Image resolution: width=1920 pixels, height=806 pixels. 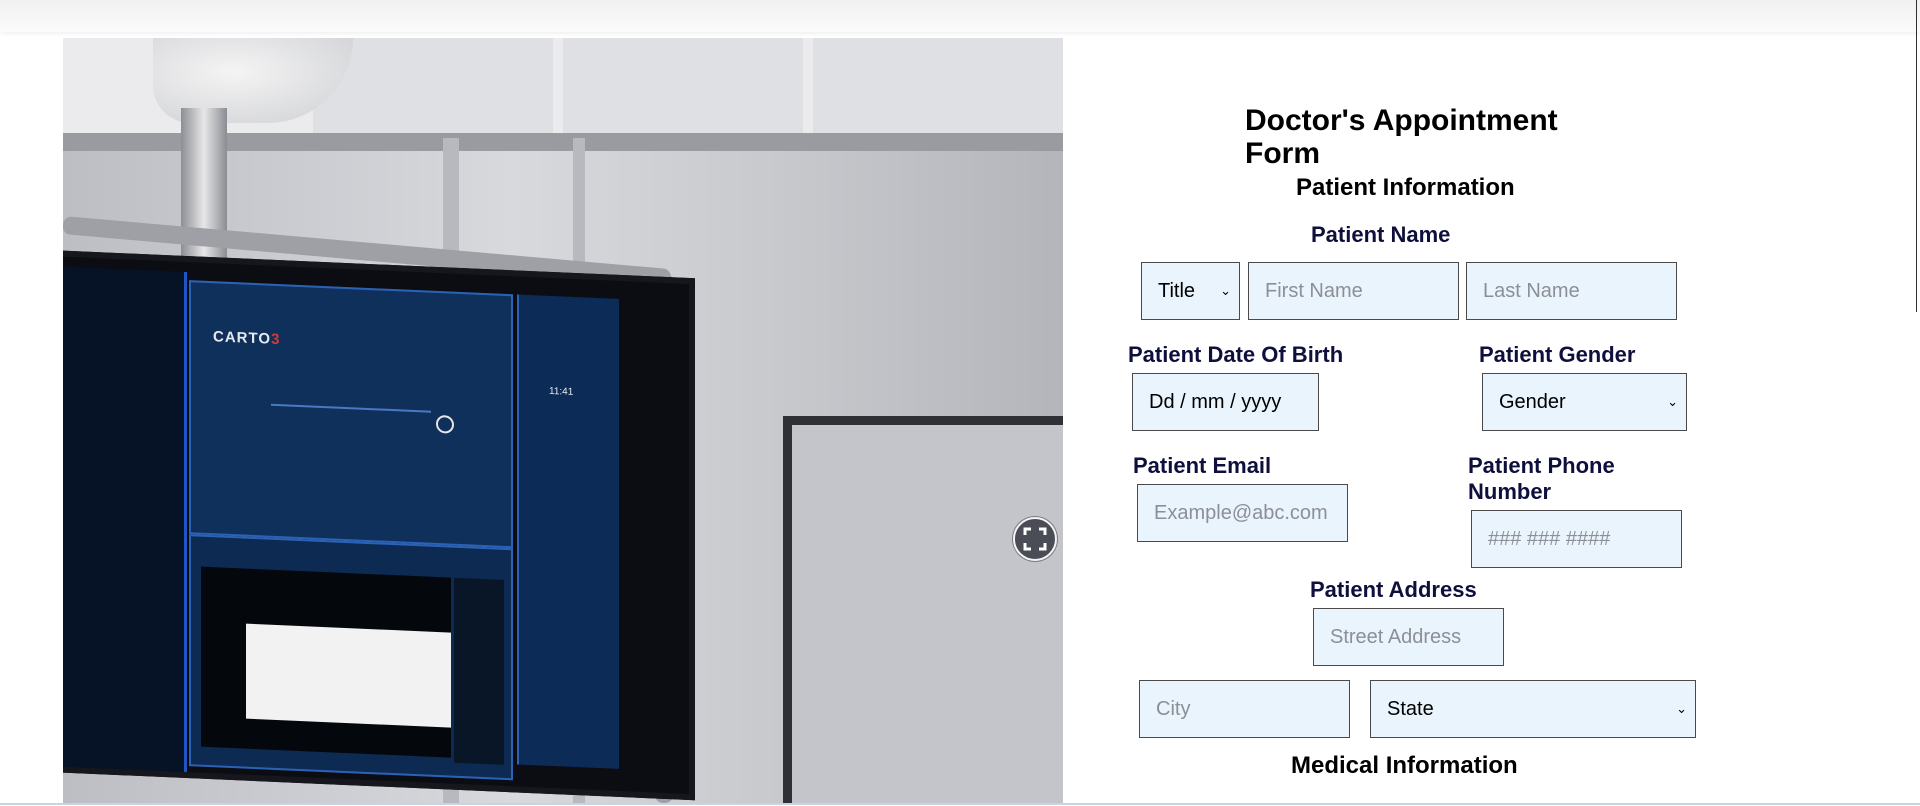 I want to click on section-heading-patient: Patient Information, so click(x=1405, y=187).